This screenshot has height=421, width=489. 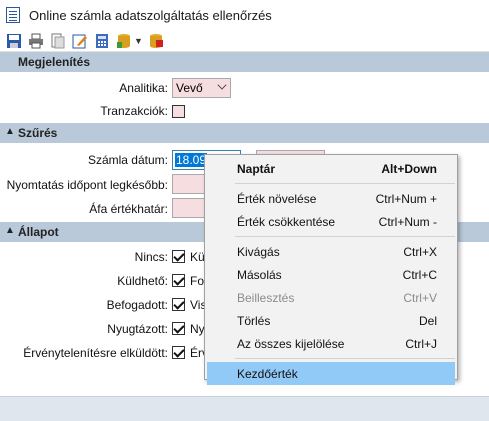 What do you see at coordinates (256, 168) in the screenshot?
I see `menu-item-label: Naptár` at bounding box center [256, 168].